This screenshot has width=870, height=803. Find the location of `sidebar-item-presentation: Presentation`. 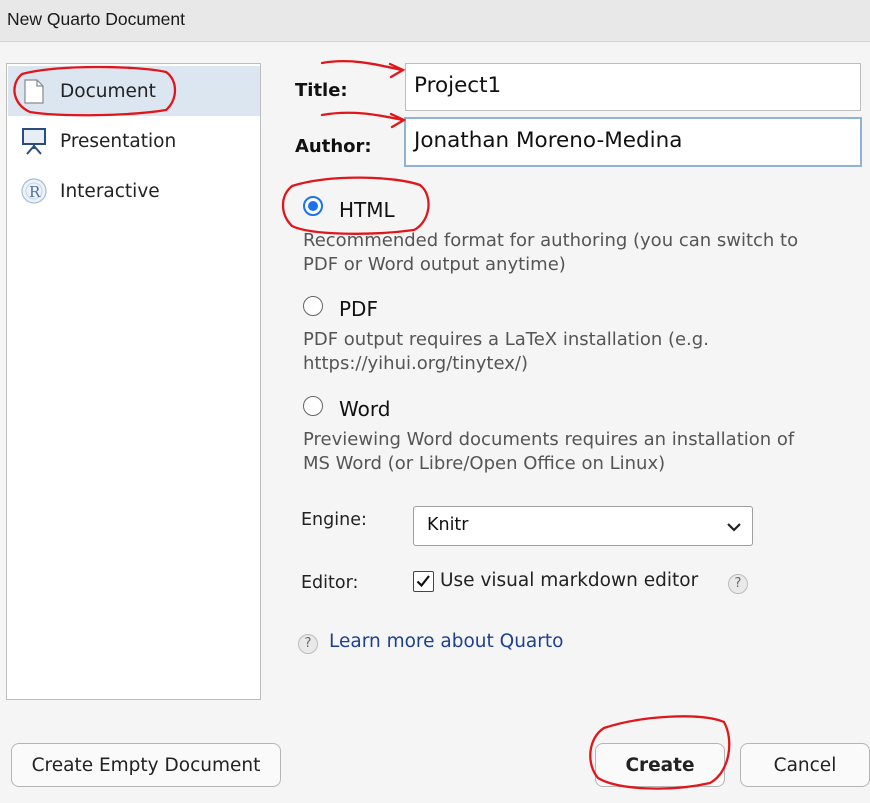

sidebar-item-presentation: Presentation is located at coordinates (134, 141).